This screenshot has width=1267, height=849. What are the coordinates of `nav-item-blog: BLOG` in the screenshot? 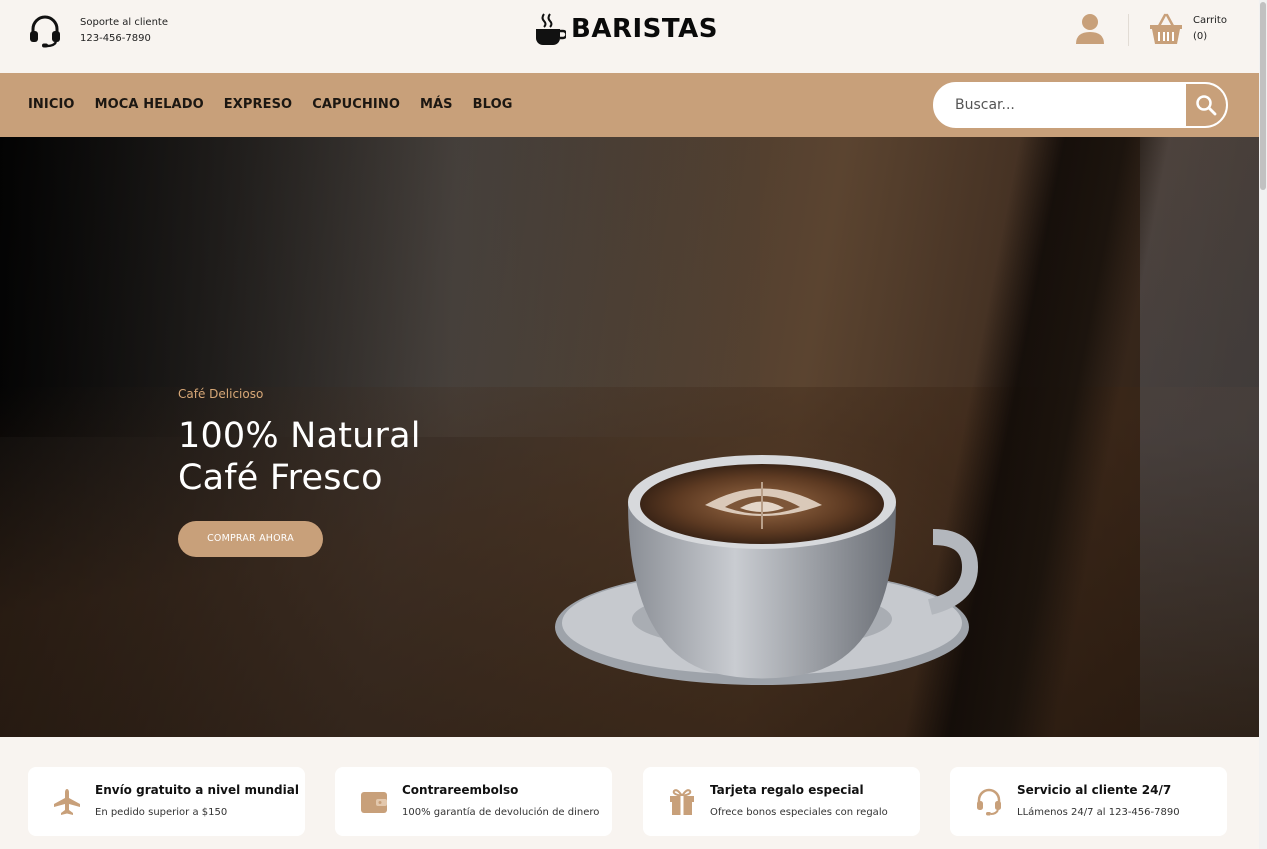 It's located at (493, 104).